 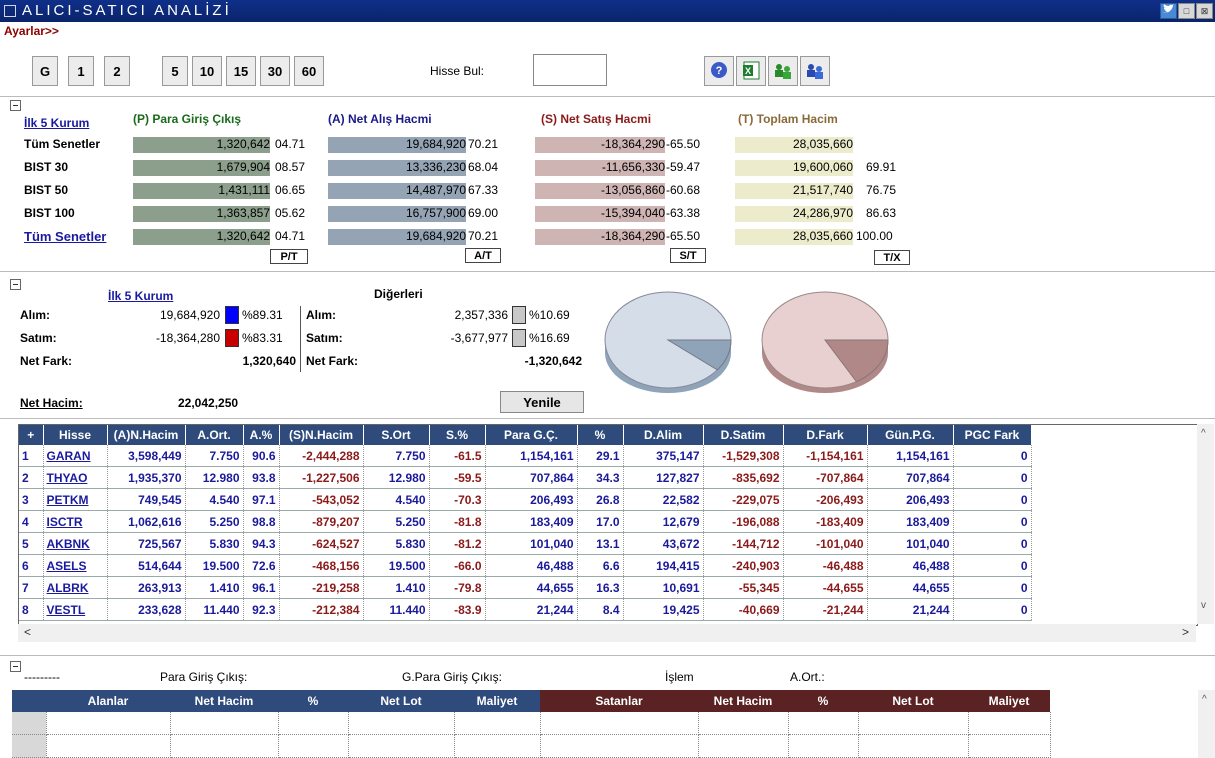 I want to click on period-button-g: G, so click(x=45, y=71).